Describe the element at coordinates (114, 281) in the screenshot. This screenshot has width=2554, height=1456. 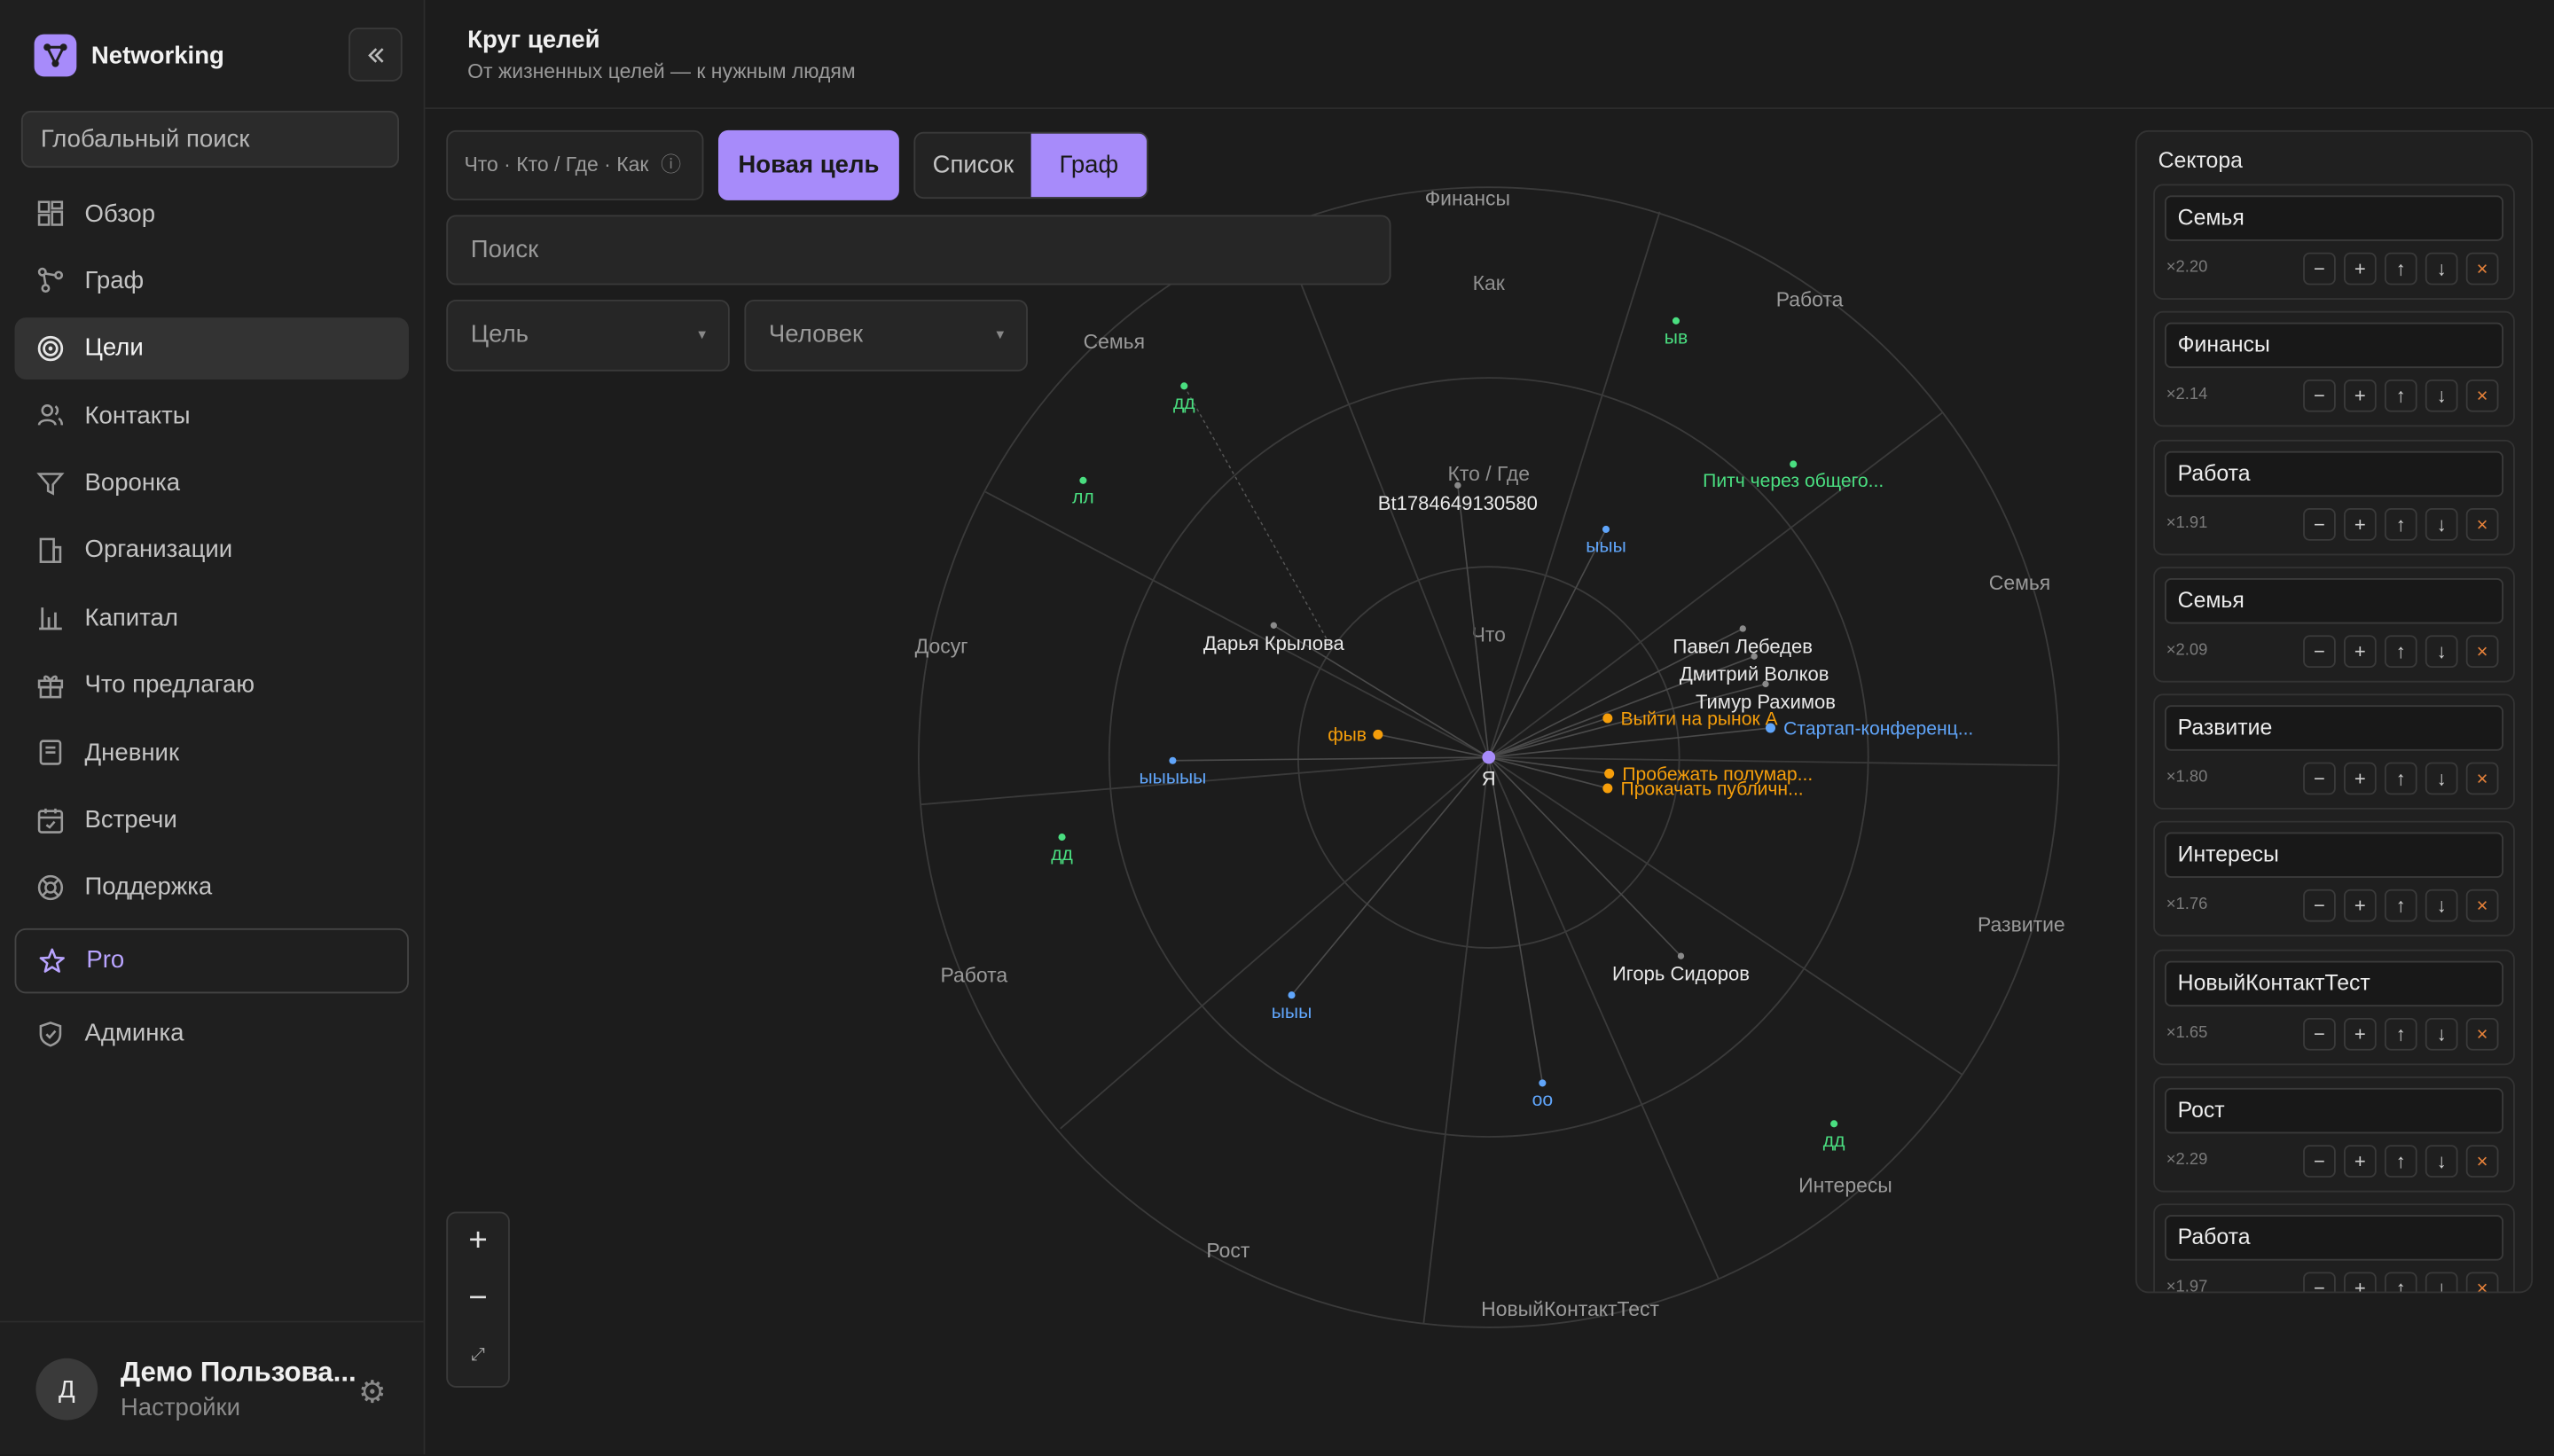
I see `sidebar-item-label: Граф` at that location.